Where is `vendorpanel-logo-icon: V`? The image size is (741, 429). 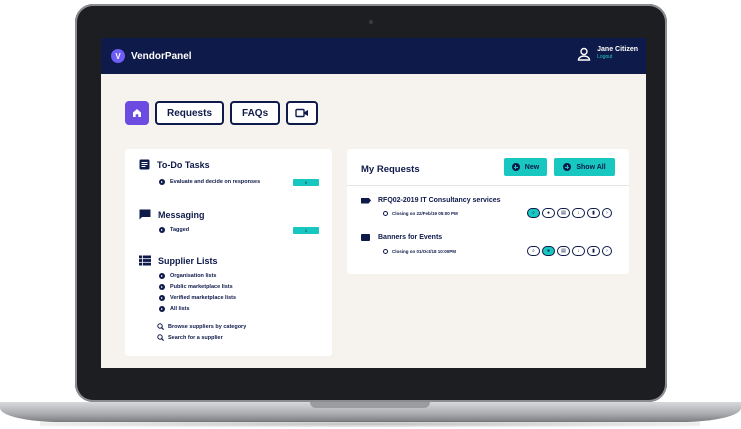 vendorpanel-logo-icon: V is located at coordinates (118, 56).